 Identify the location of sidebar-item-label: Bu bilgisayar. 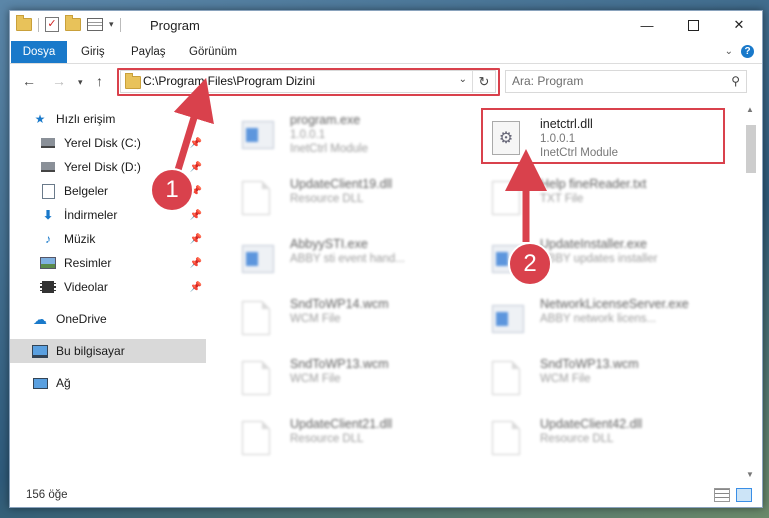
(90, 351).